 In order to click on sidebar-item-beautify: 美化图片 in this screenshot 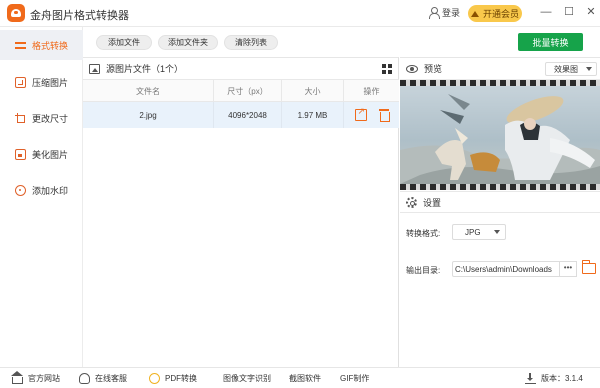, I will do `click(41, 154)`.